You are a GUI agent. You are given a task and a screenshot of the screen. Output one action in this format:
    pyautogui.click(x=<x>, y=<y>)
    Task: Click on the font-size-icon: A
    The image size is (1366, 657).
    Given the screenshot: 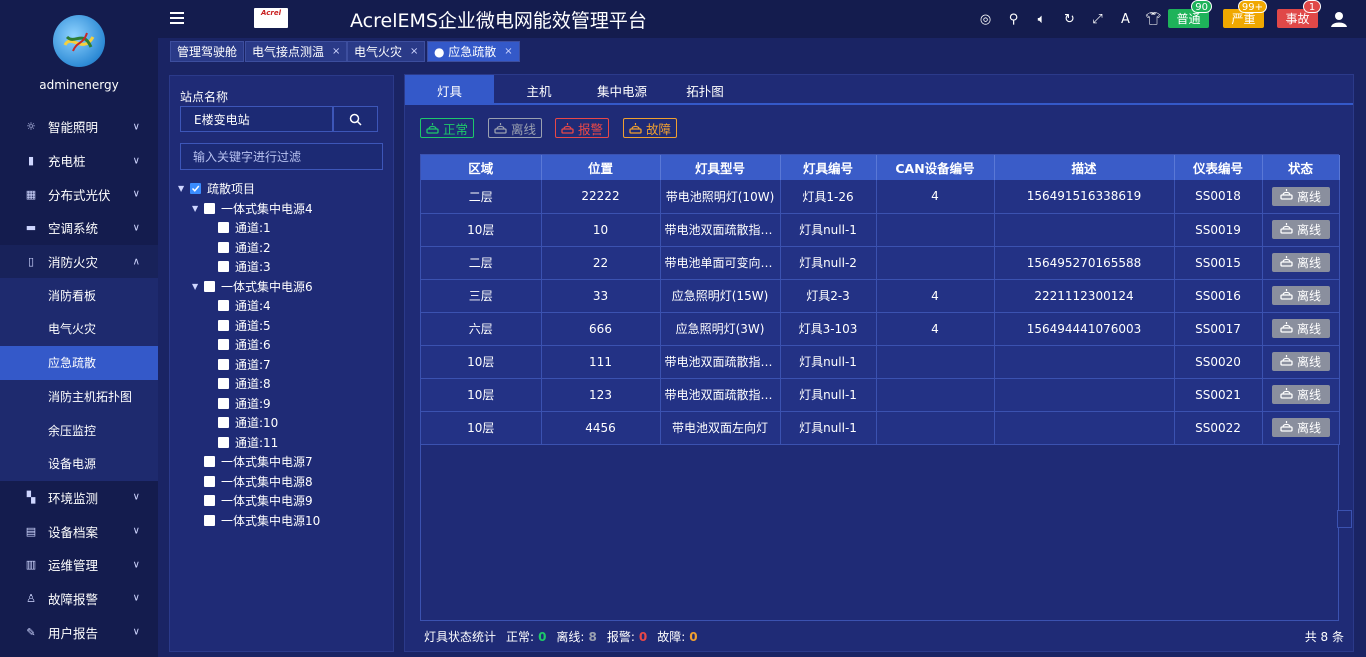 What is the action you would take?
    pyautogui.click(x=1125, y=19)
    